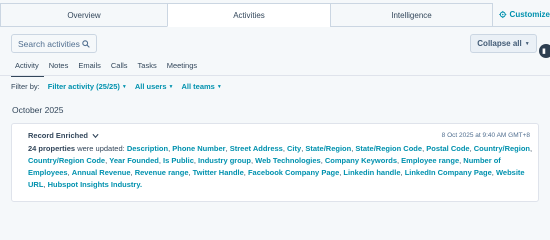 The width and height of the screenshot is (550, 240). Describe the element at coordinates (499, 43) in the screenshot. I see `collapse-all-label: Collapse all` at that location.